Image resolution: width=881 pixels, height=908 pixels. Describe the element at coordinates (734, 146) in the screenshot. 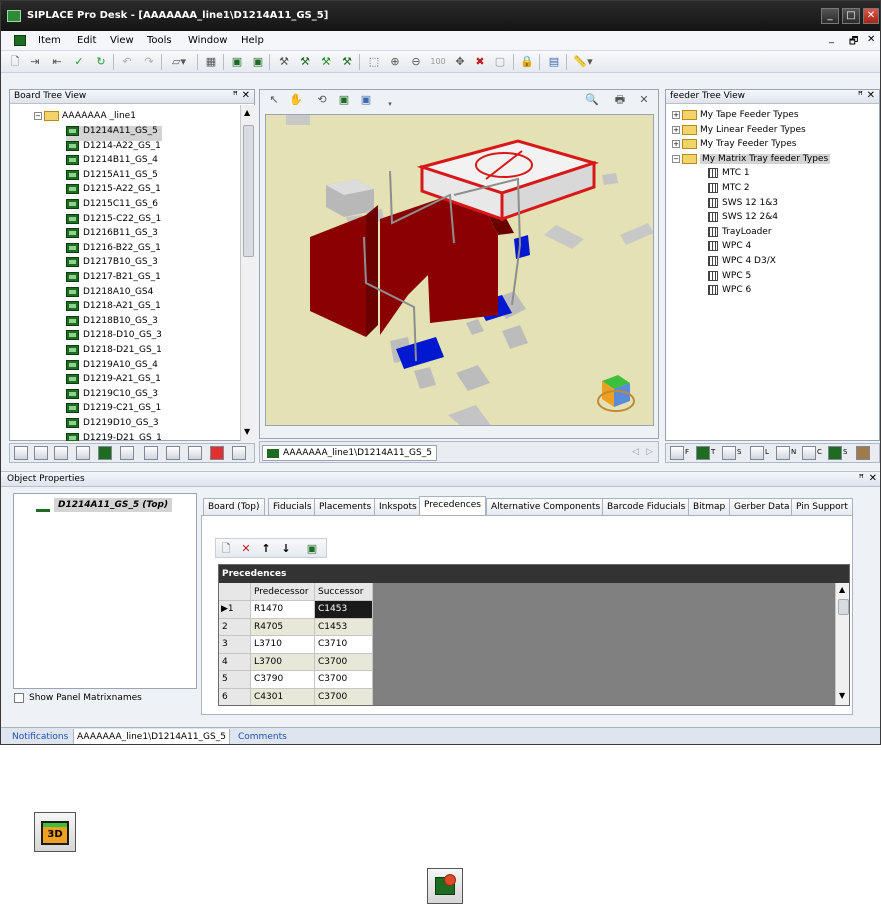

I see `feeder-folder: + My Tray Feeder Types` at that location.